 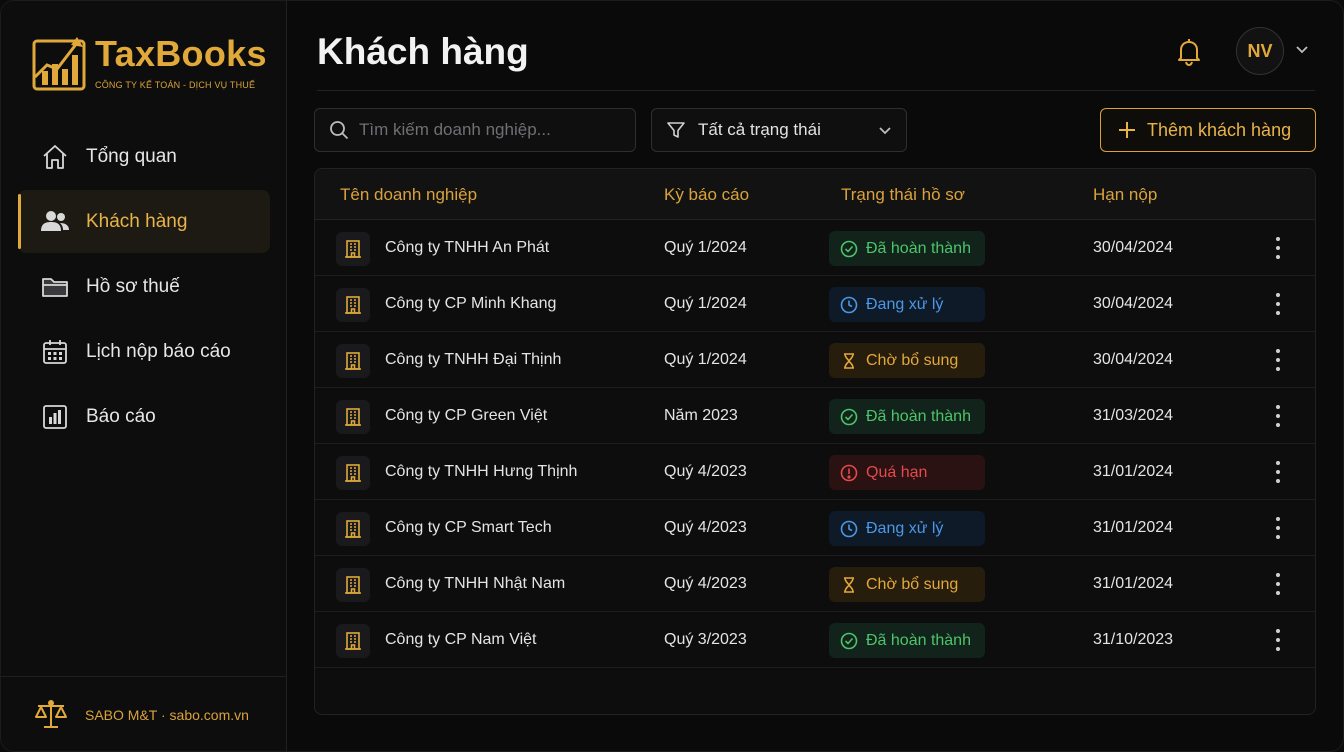 I want to click on company-name: Công ty CP Smart Tech, so click(x=468, y=527).